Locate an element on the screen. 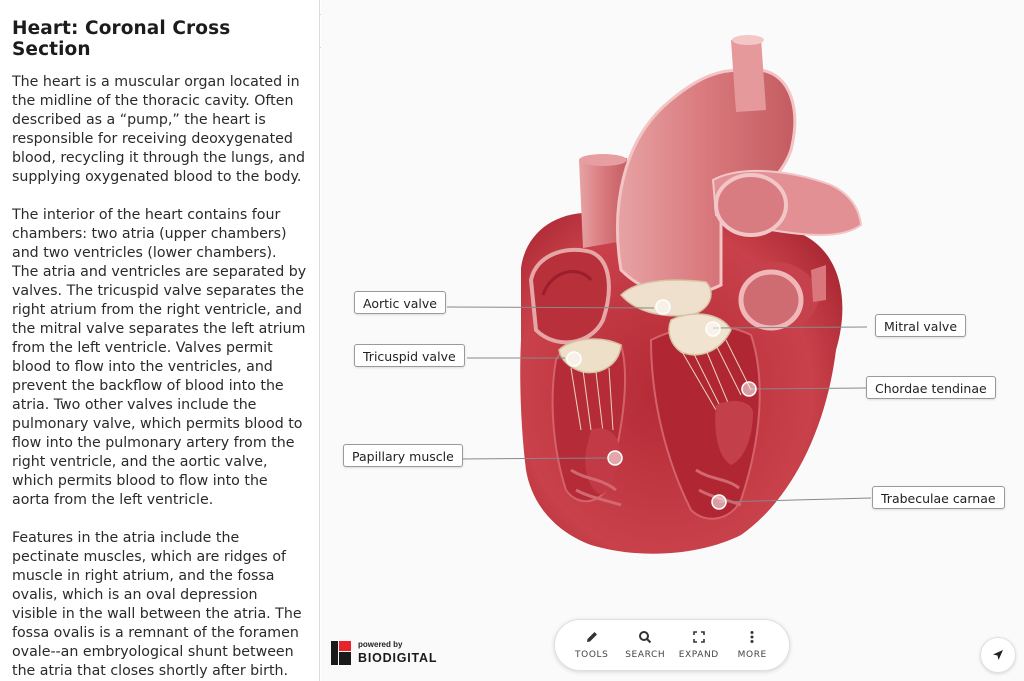 Image resolution: width=1024 pixels, height=681 pixels. navigation-button is located at coordinates (998, 655).